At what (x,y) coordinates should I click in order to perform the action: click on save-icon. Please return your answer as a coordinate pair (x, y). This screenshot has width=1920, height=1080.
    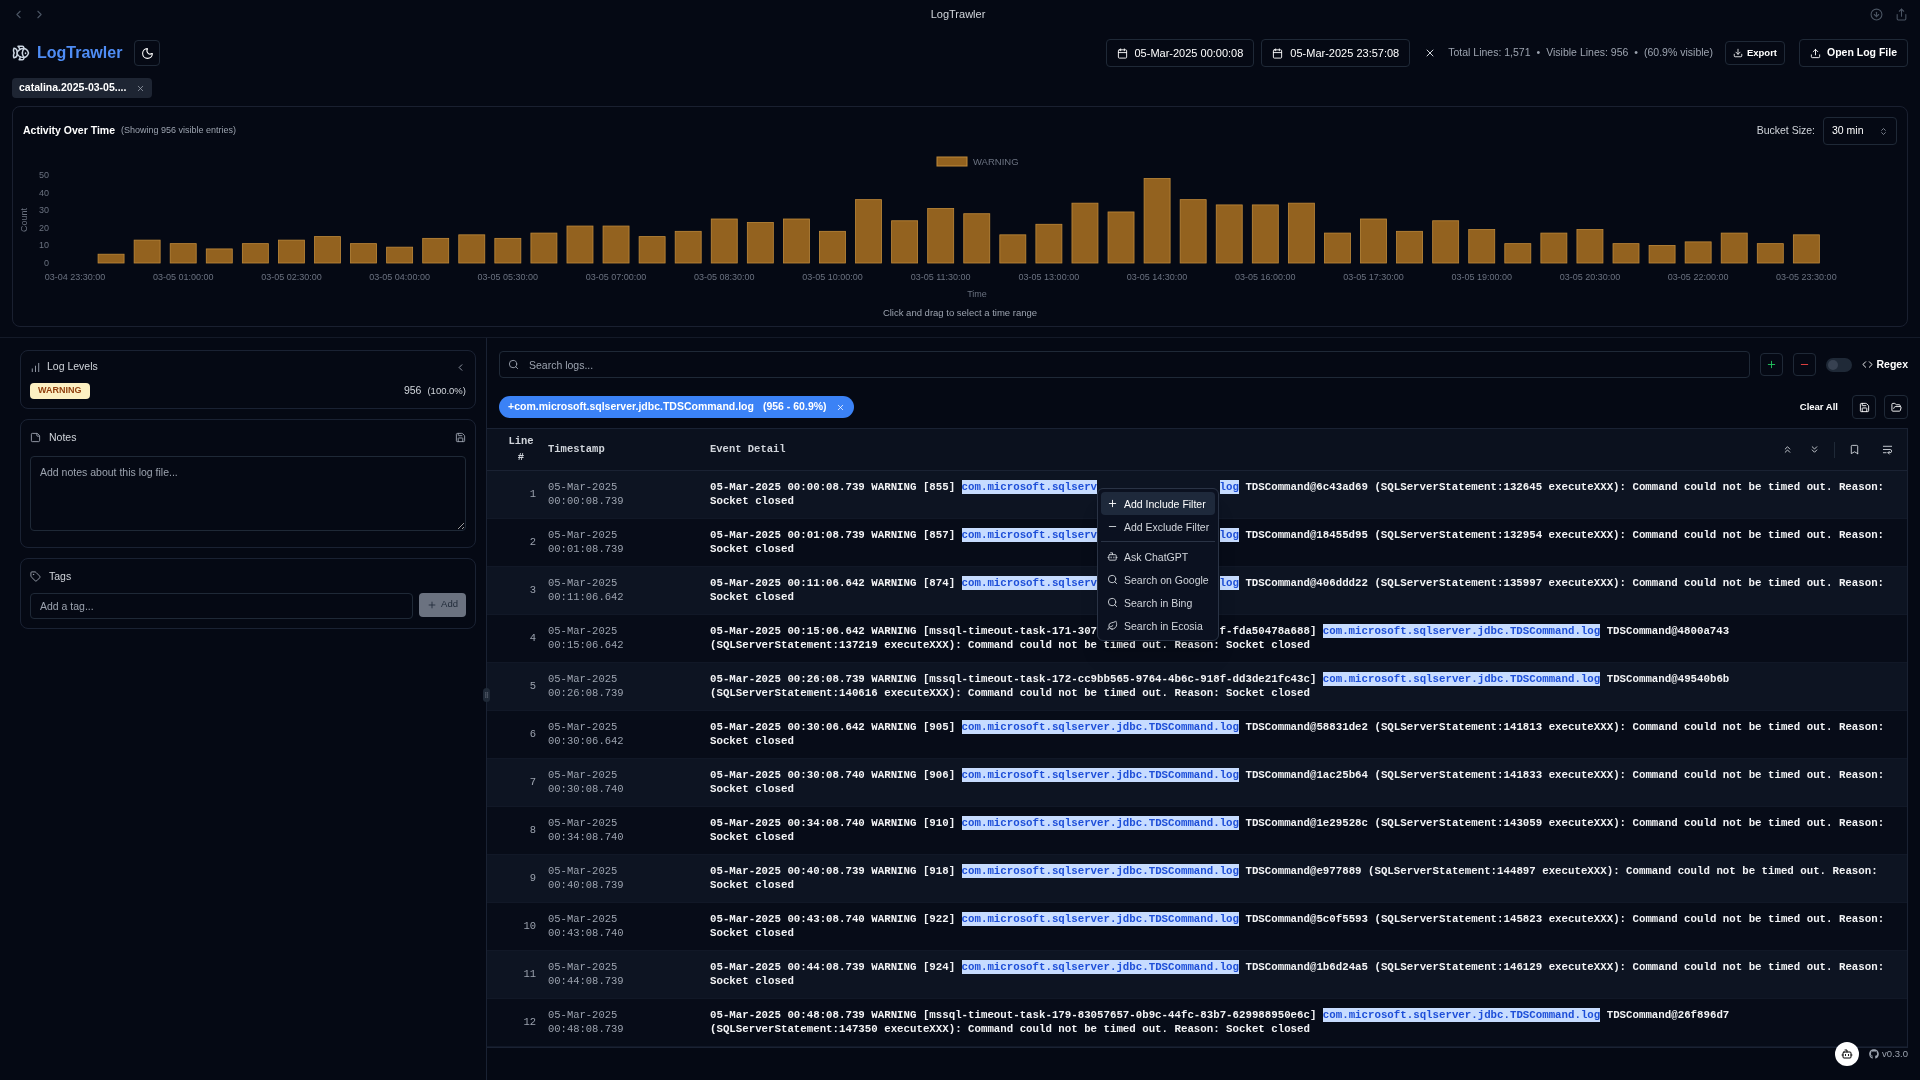
    Looking at the image, I should click on (460, 438).